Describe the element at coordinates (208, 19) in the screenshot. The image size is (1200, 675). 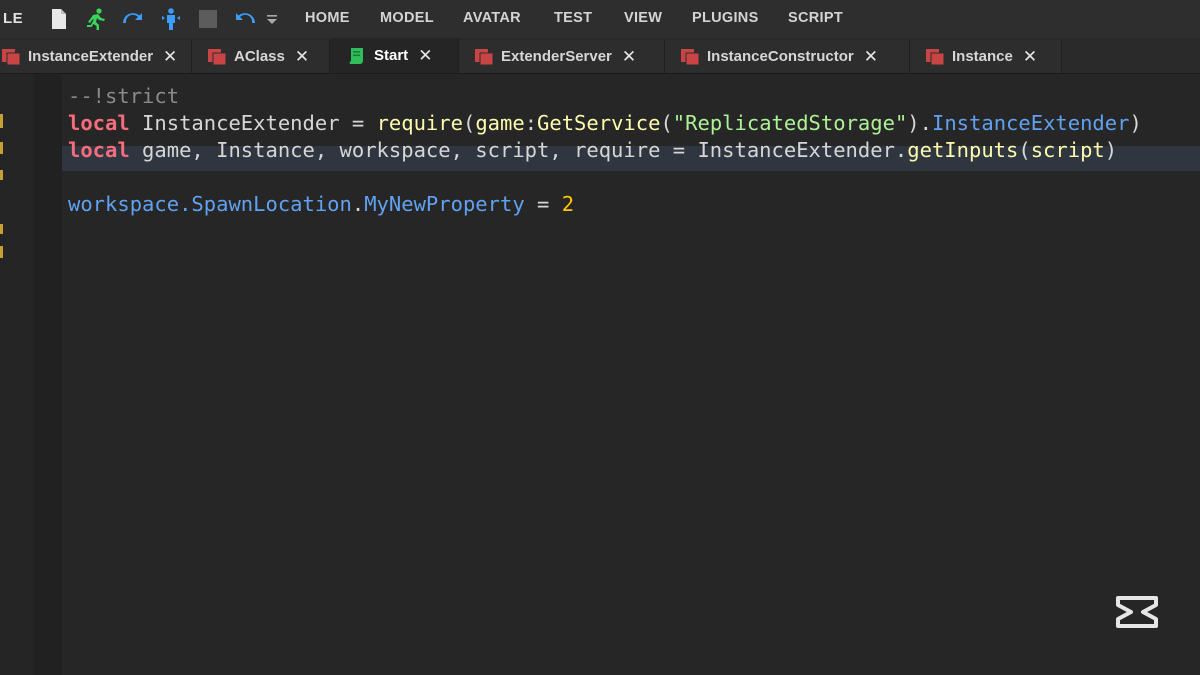
I see `stop-icon` at that location.